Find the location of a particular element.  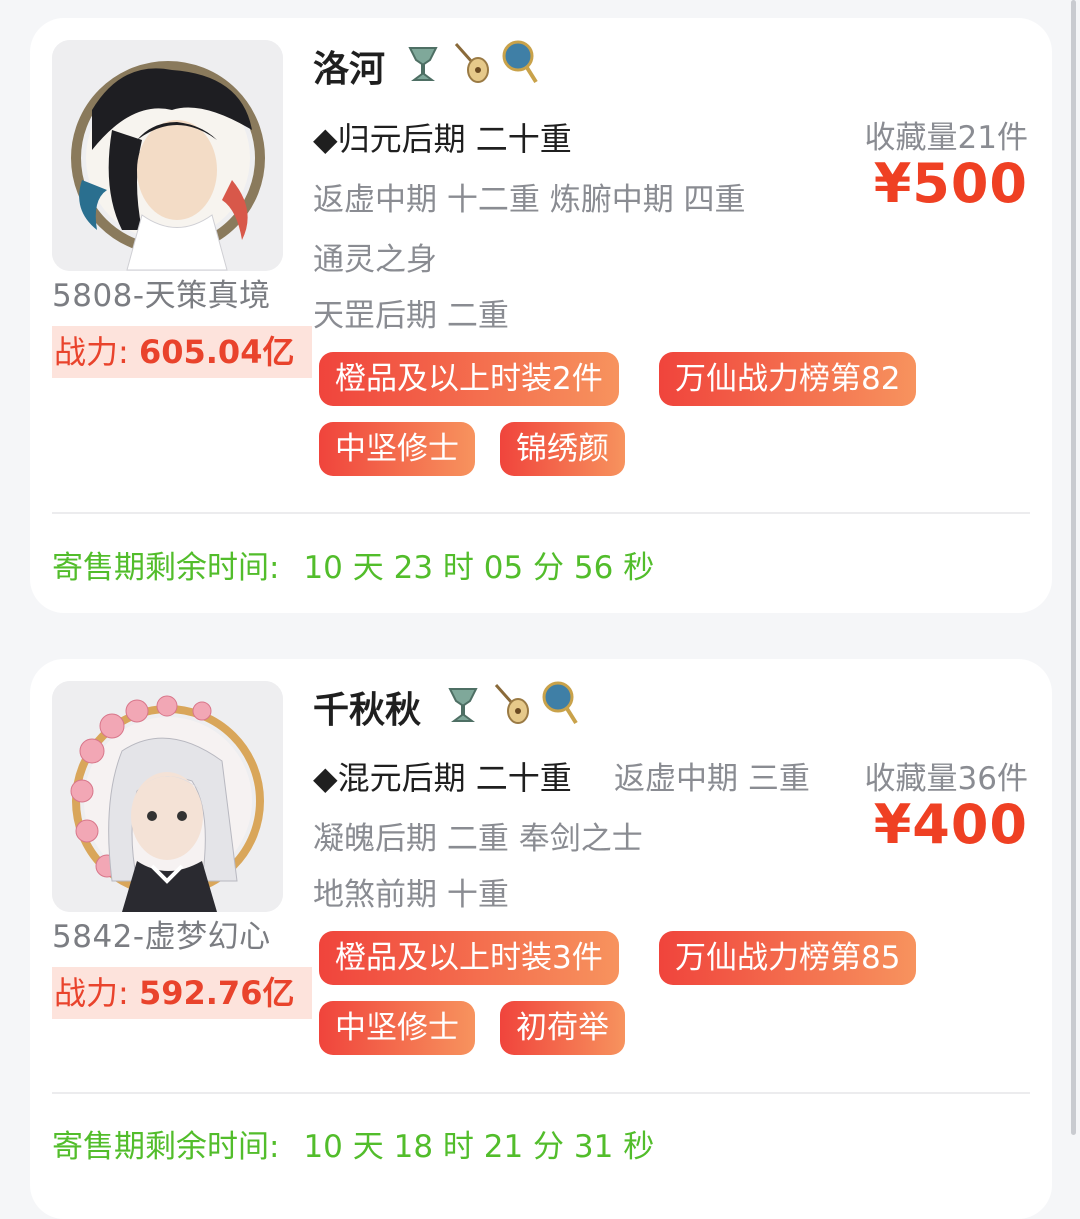

sale-countdown: 寄售期剩余时间: 10 天 18 时 21 分 31 秒 is located at coordinates (353, 1143).